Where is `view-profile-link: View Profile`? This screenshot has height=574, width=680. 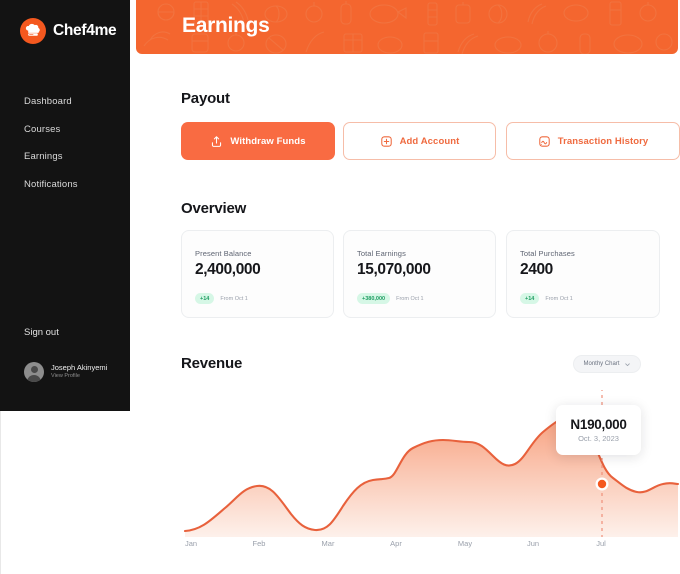 view-profile-link: View Profile is located at coordinates (79, 376).